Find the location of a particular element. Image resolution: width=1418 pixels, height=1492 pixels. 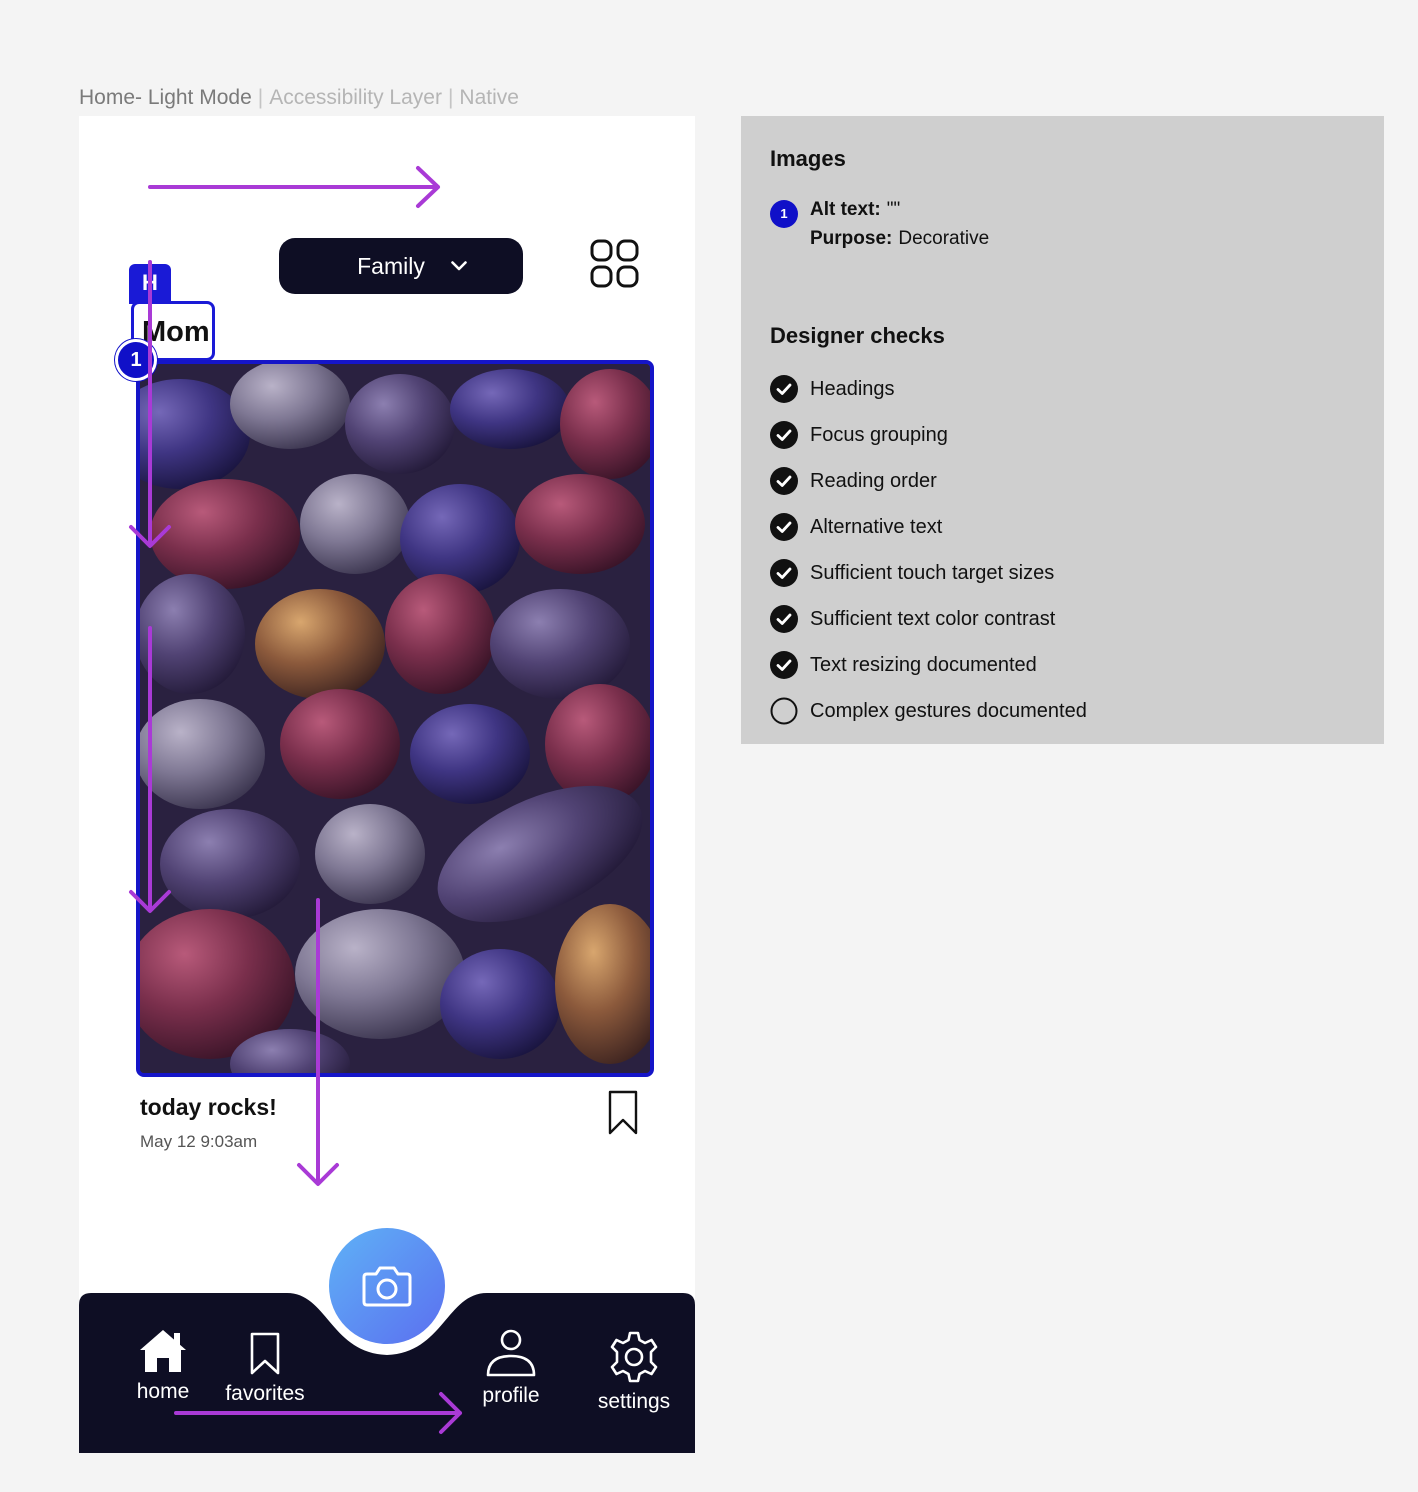

nav-label-settings: settings is located at coordinates (634, 1401).